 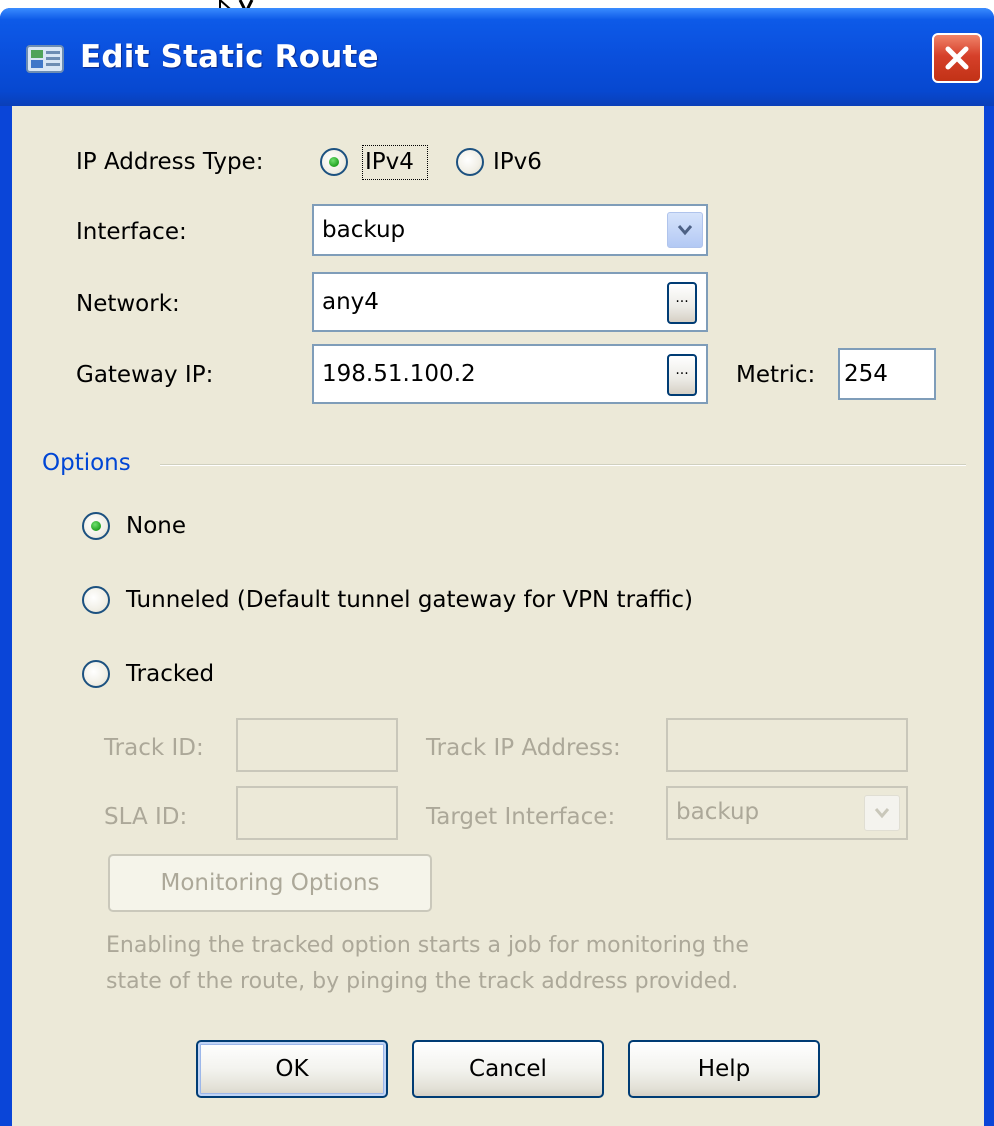 I want to click on option-none-radio, so click(x=96, y=526).